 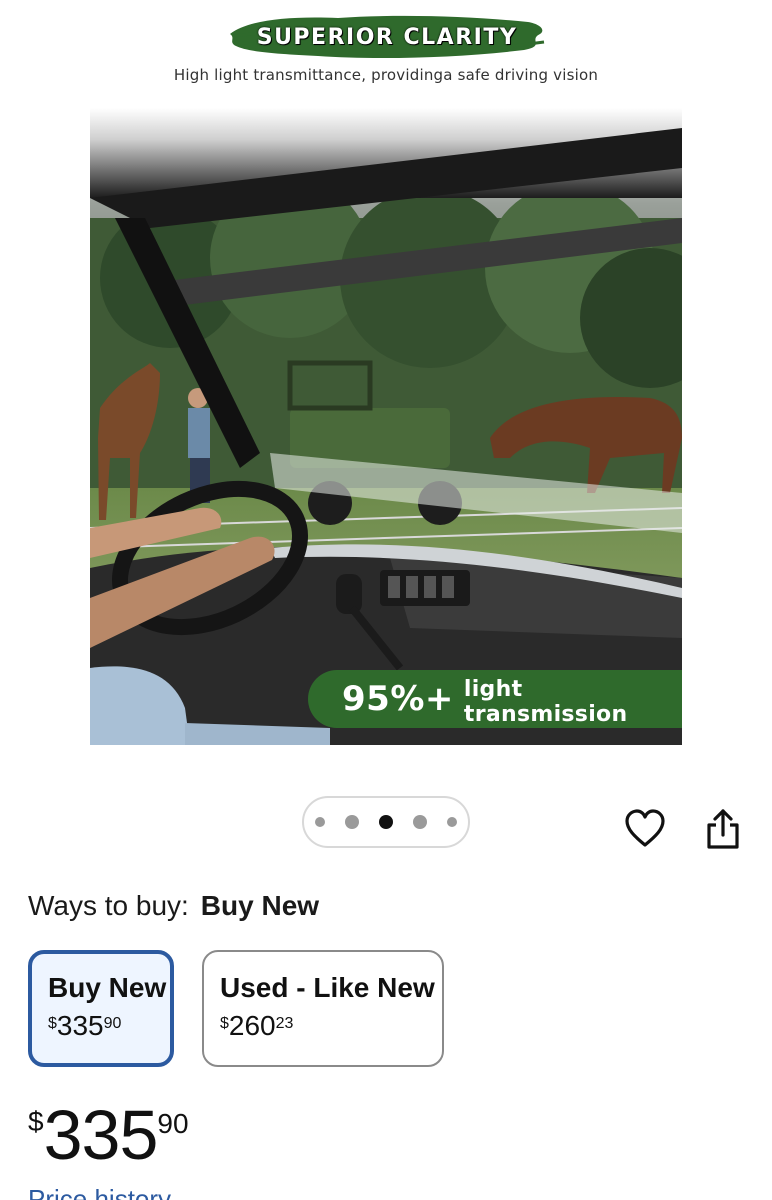 I want to click on price-dollars: 335, so click(x=80, y=1025).